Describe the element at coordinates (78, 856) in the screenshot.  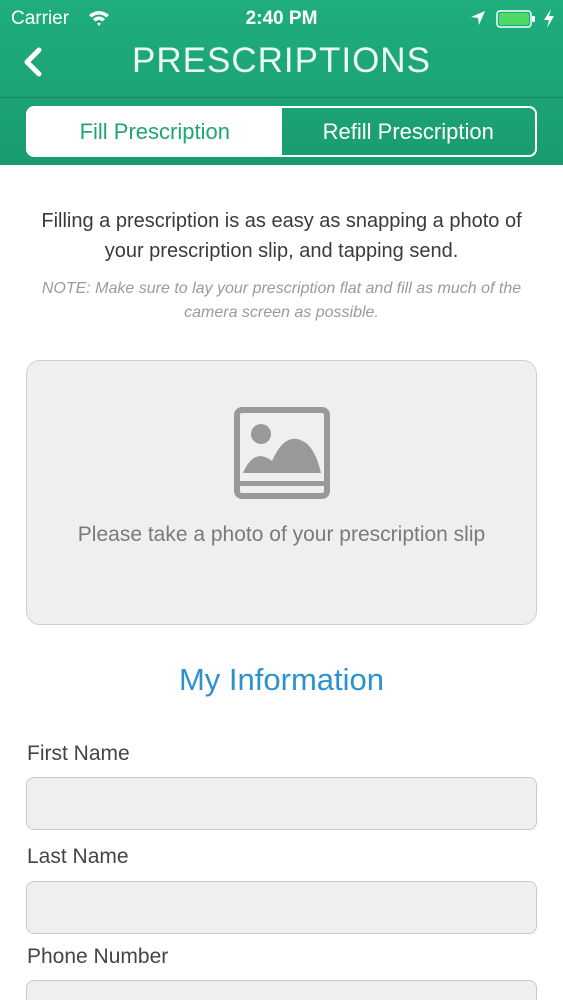
I see `last-name-label: Last Name` at that location.